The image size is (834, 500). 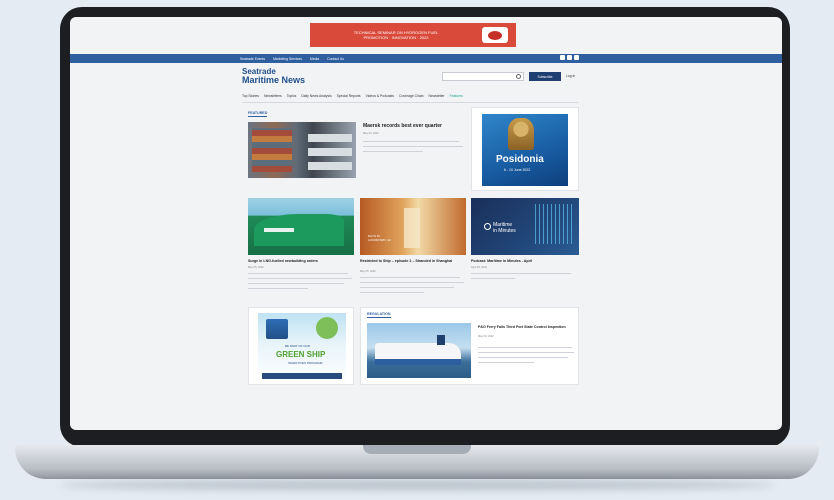 I want to click on regulation-section-label: REGULATION, so click(x=379, y=315).